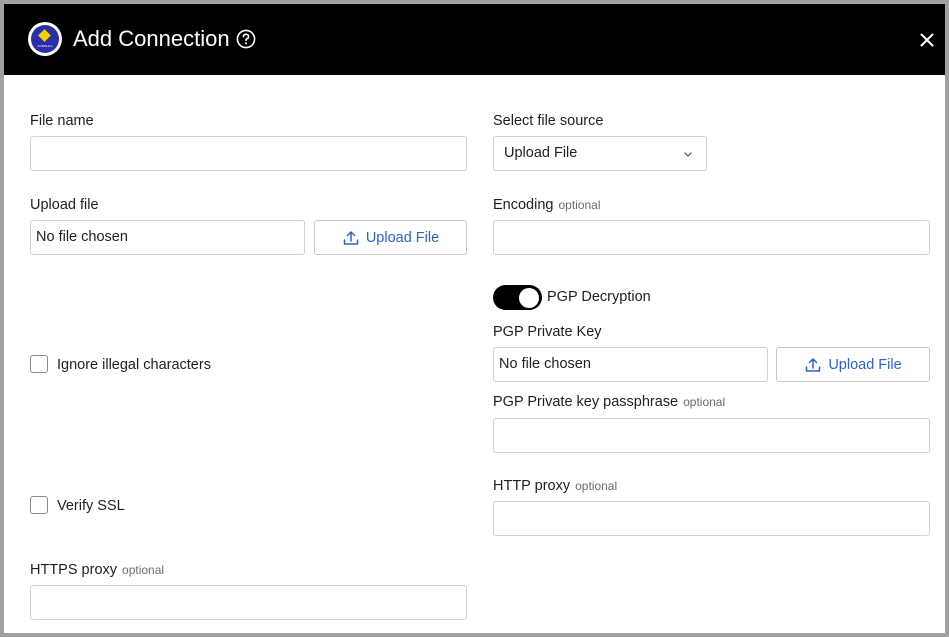 This screenshot has height=637, width=949. Describe the element at coordinates (91, 506) in the screenshot. I see `verify-ssl-label: Verify SSL` at that location.